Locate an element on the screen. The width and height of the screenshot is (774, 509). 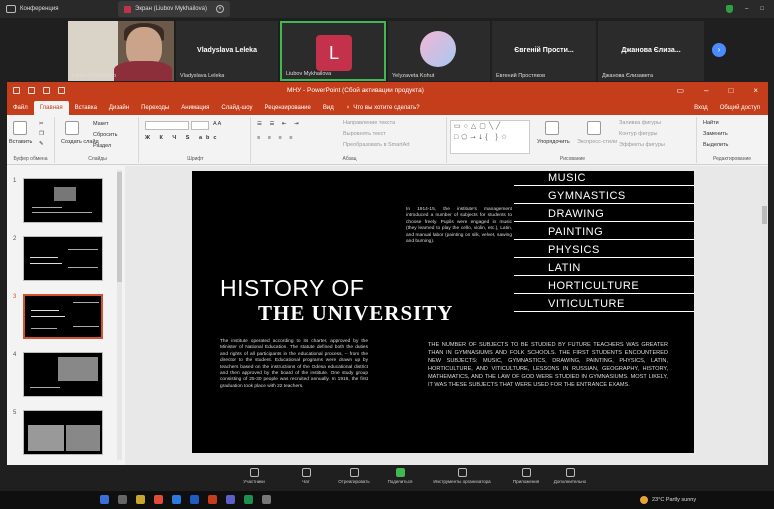
quick-styles-icon is located at coordinates (594, 128).